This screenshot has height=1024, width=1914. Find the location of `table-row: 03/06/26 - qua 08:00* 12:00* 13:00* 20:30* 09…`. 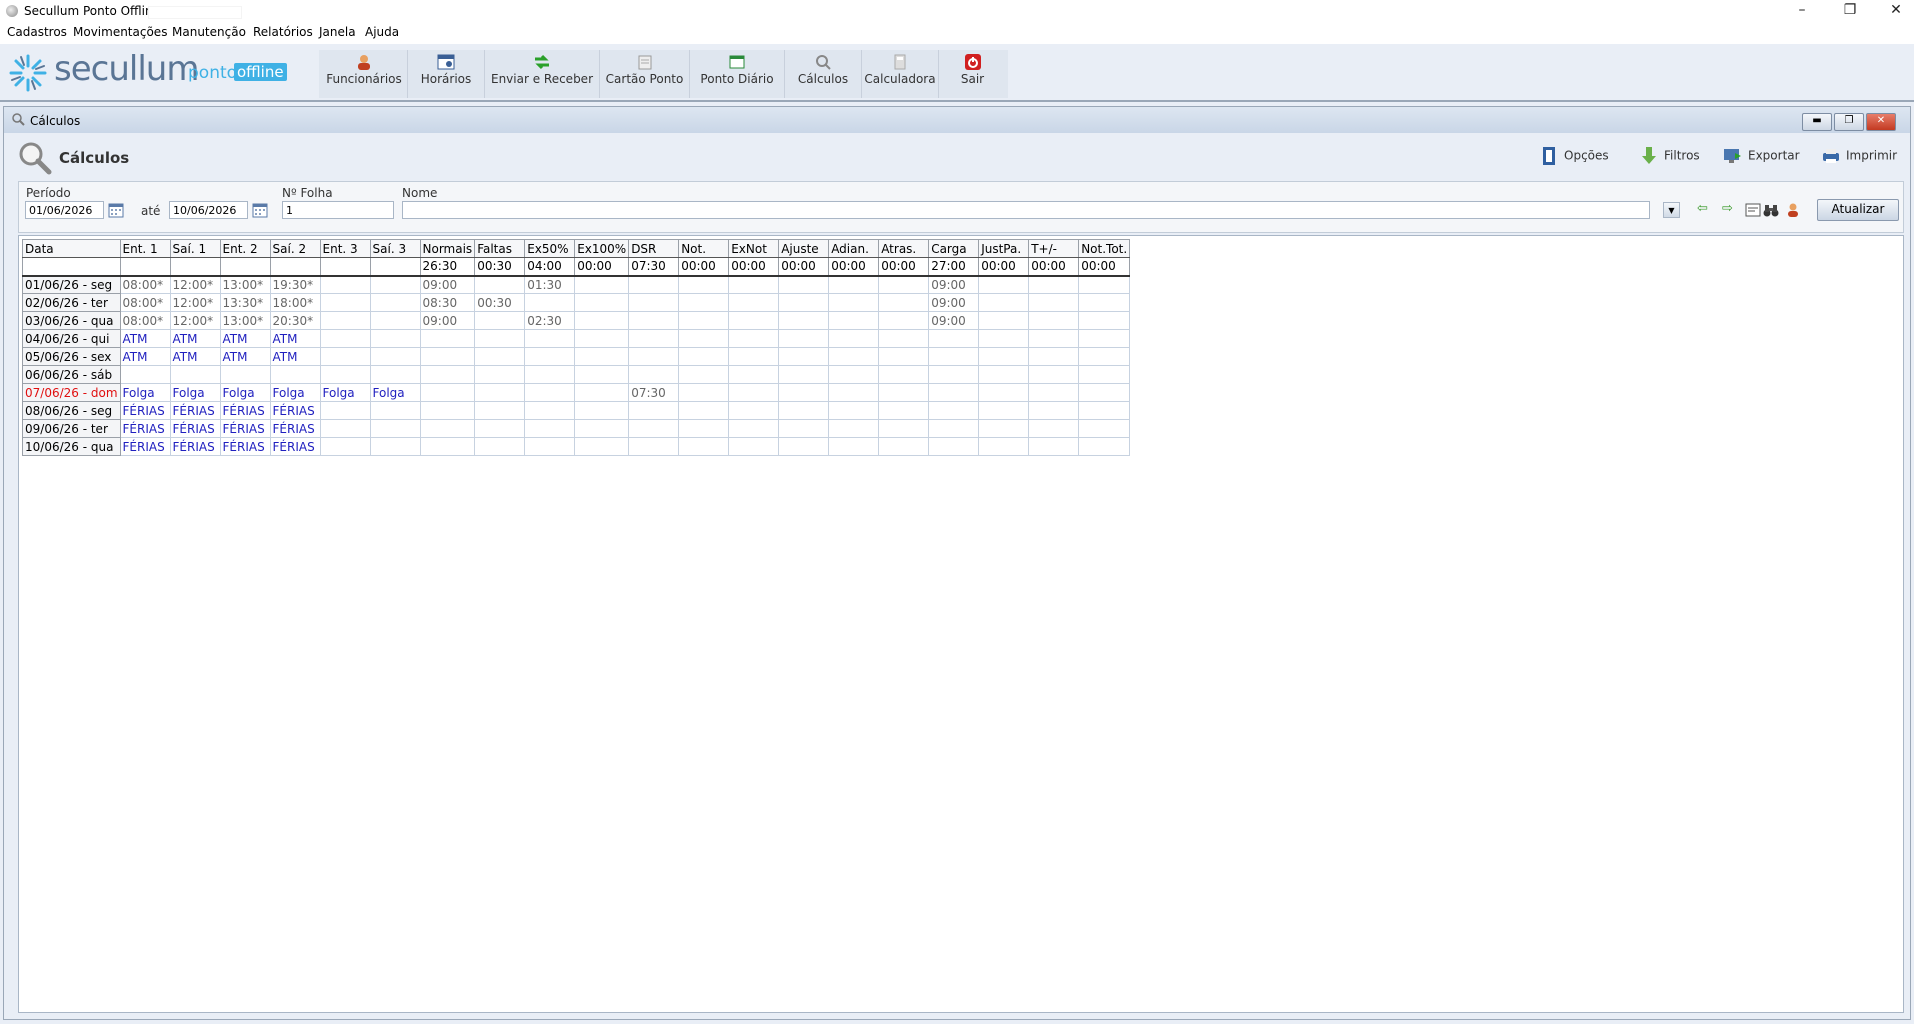

table-row: 03/06/26 - qua 08:00* 12:00* 13:00* 20:30* 09… is located at coordinates (576, 320).